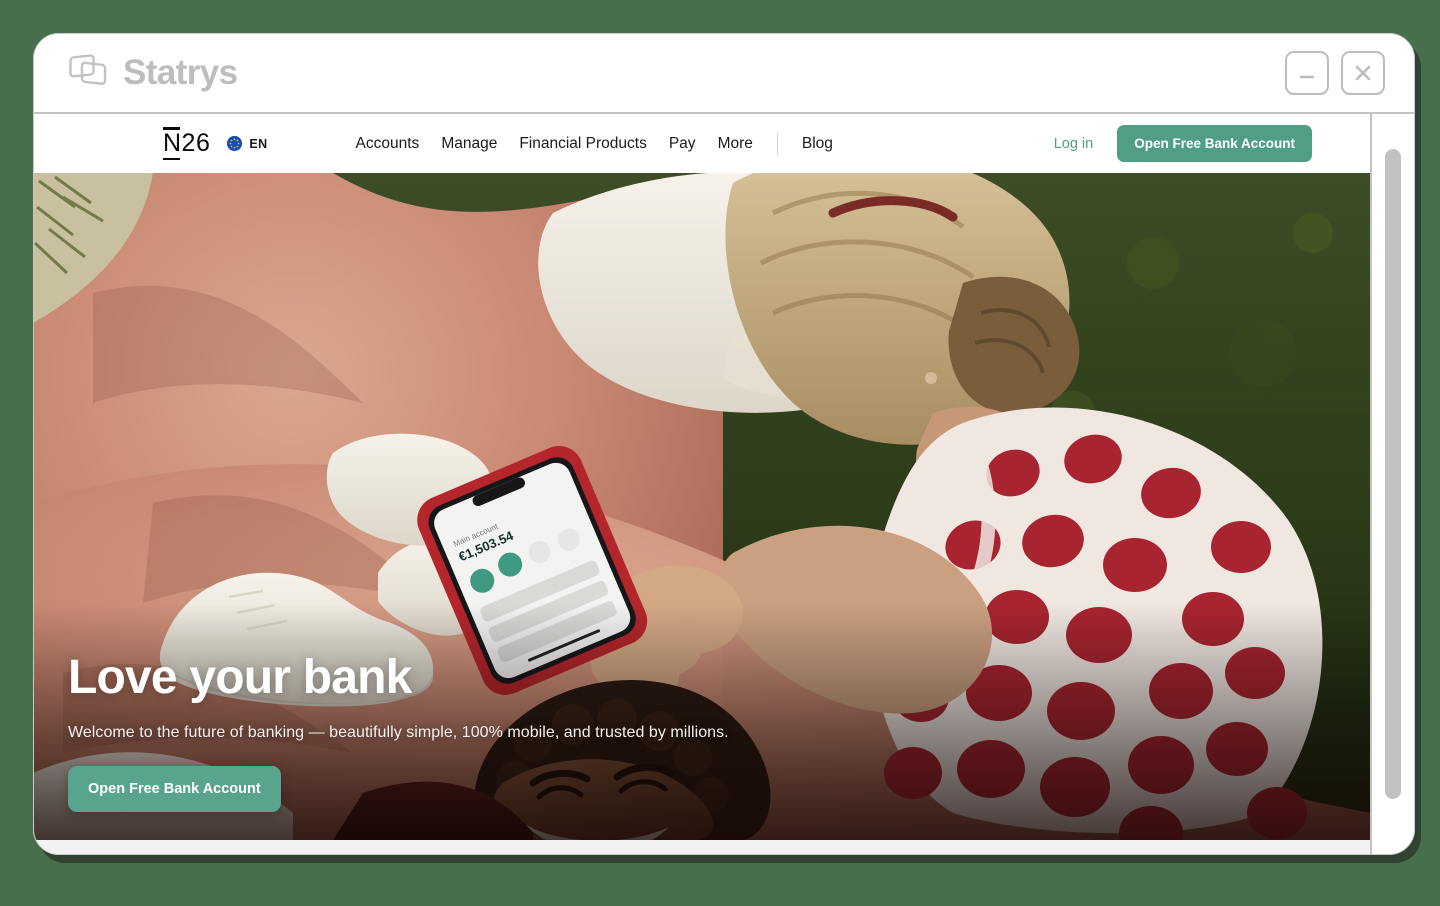  I want to click on close-icon, so click(1363, 73).